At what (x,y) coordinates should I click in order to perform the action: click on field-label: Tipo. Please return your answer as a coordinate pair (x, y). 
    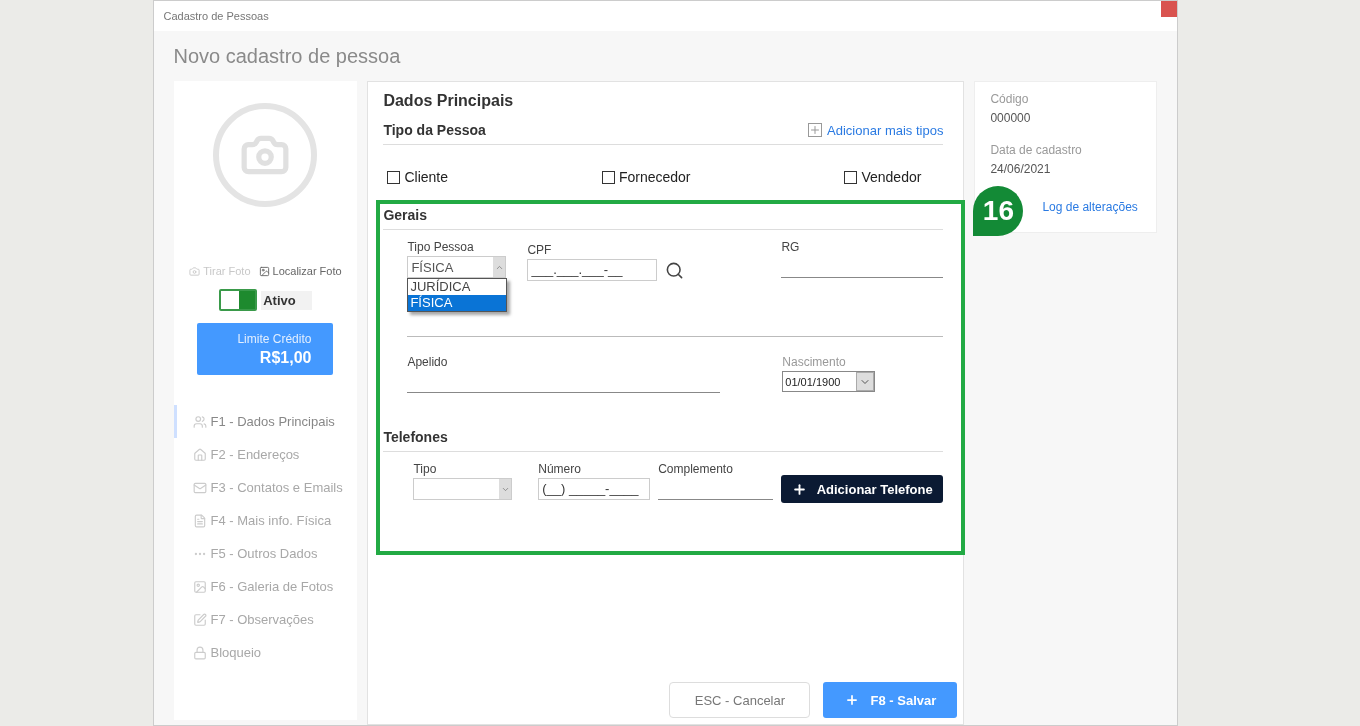
    Looking at the image, I should click on (425, 470).